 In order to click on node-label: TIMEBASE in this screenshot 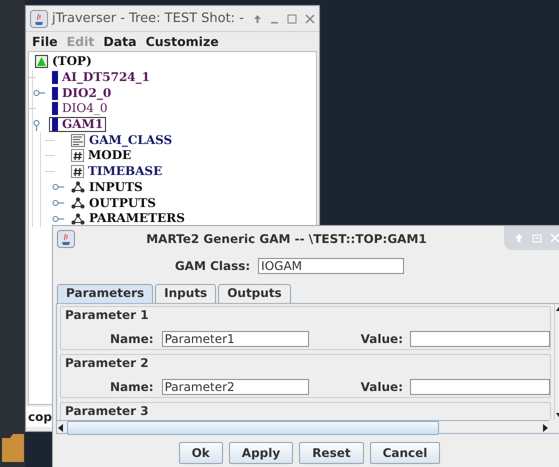, I will do `click(125, 171)`.